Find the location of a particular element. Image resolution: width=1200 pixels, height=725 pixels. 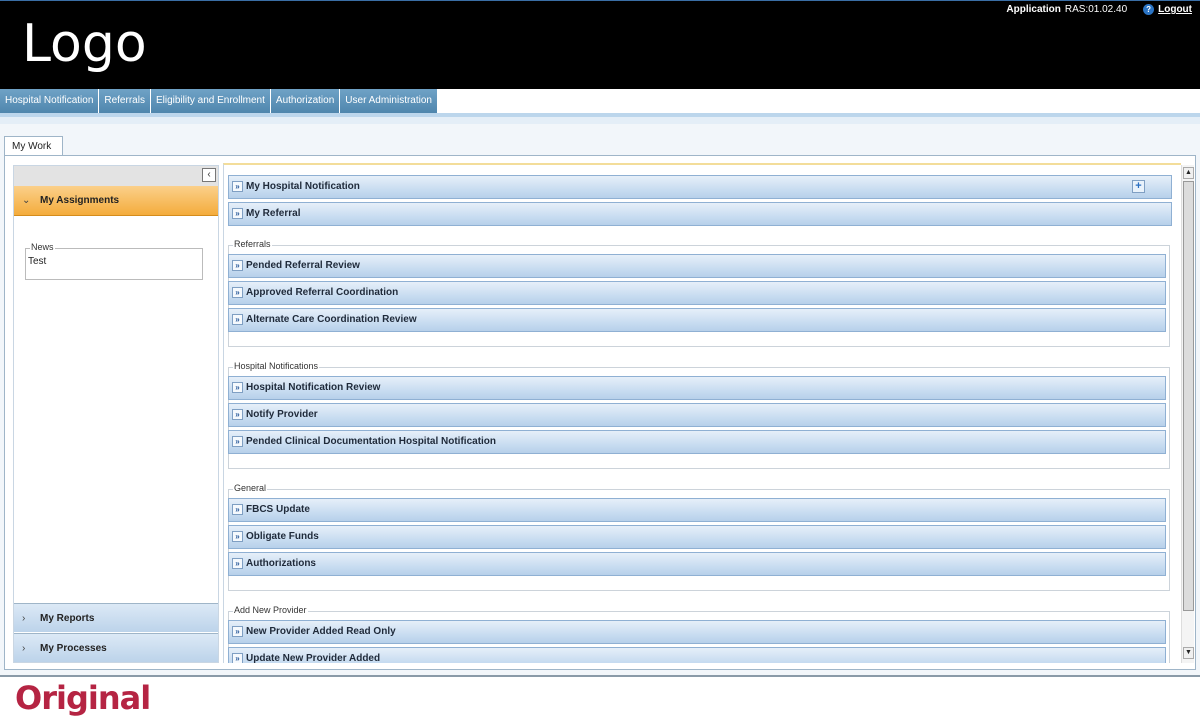

bar-label: Notify Provider is located at coordinates (282, 414).